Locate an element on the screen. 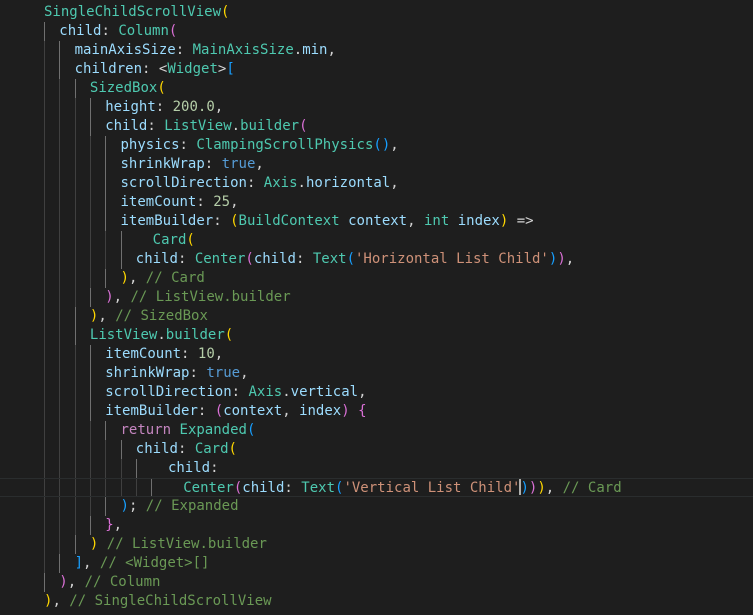  code-line: return Expanded( is located at coordinates (376, 430).